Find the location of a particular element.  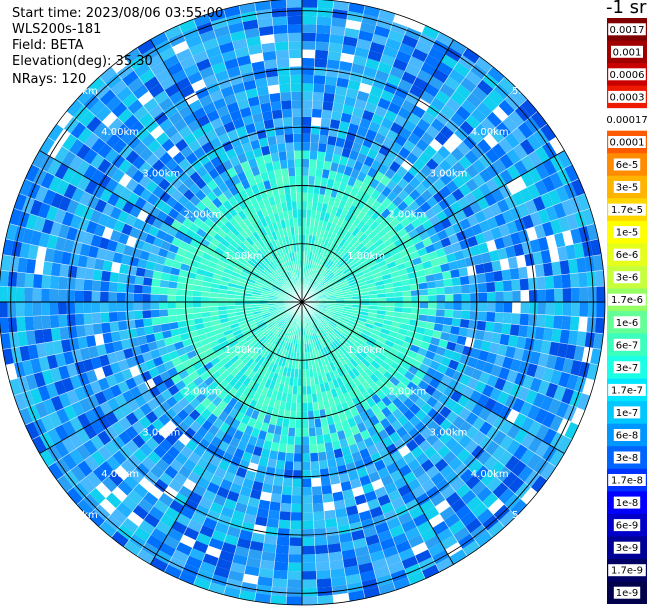

instrument-label: WLS200s-181 is located at coordinates (57, 29).